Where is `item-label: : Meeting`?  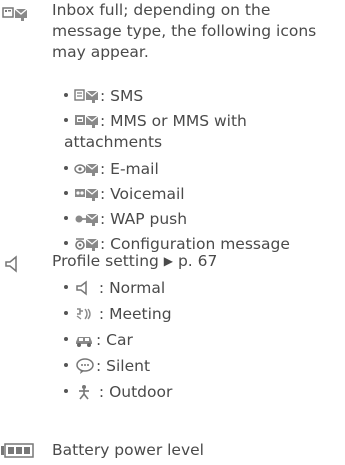
item-label: : Meeting is located at coordinates (133, 314).